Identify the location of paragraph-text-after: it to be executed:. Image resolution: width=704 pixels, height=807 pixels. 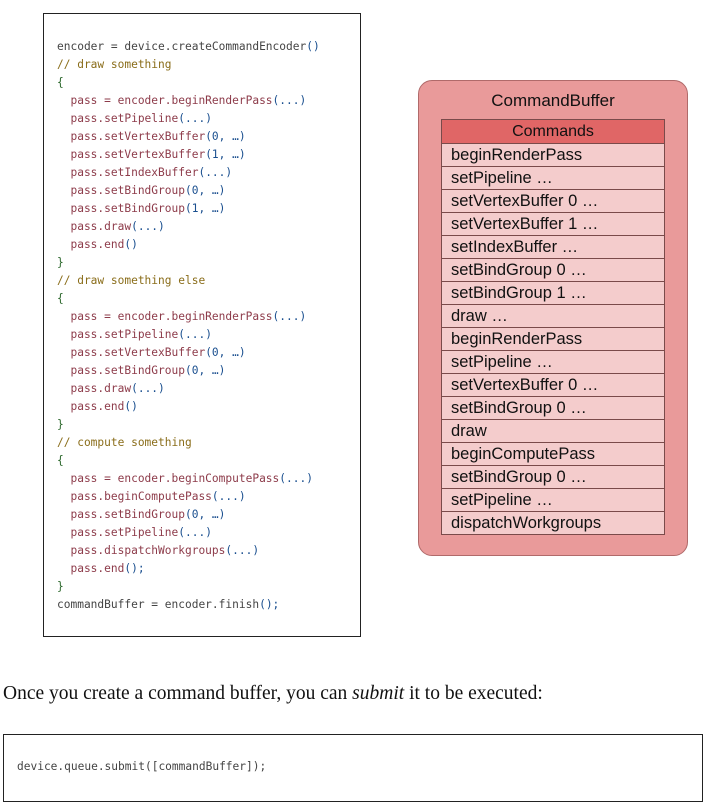
(473, 693).